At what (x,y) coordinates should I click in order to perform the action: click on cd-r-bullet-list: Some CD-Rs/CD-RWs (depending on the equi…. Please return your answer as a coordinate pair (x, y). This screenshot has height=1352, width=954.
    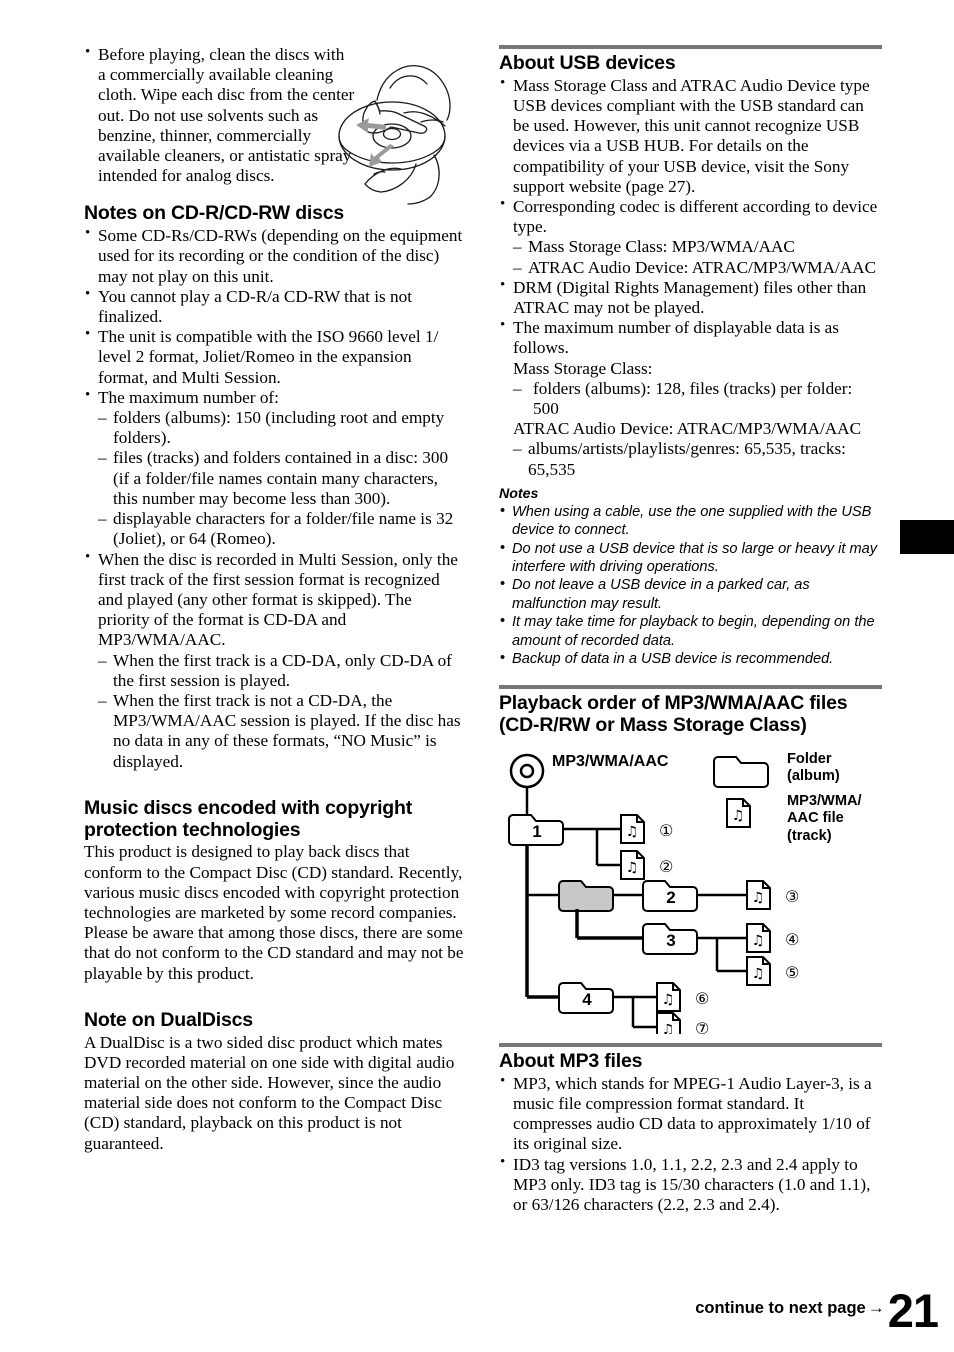
    Looking at the image, I should click on (274, 316).